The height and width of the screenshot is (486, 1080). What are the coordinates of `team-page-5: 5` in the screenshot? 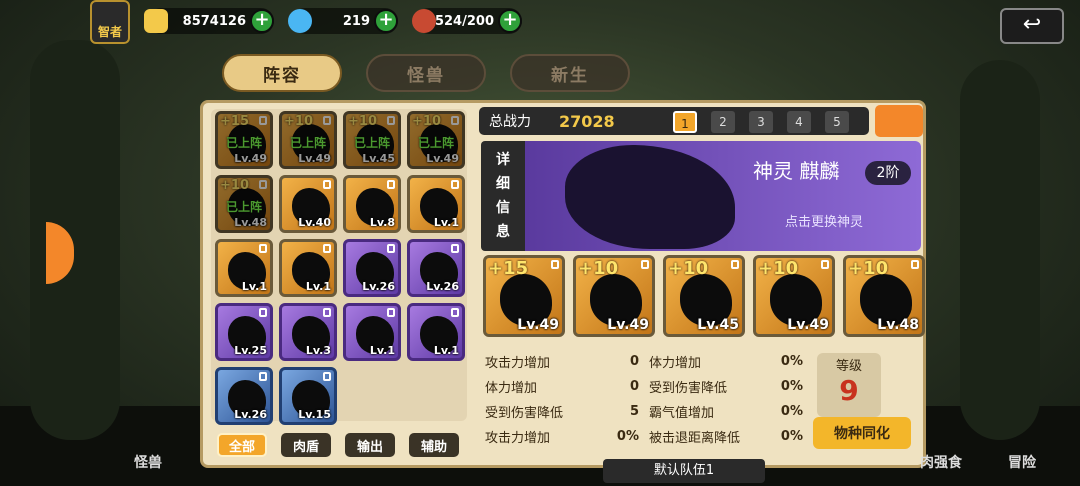 It's located at (837, 122).